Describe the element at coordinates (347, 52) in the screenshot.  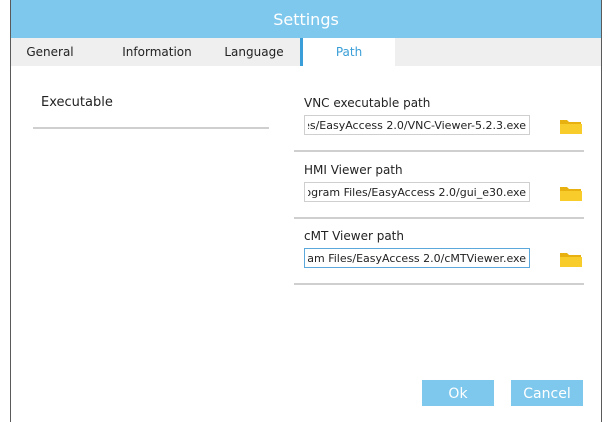
I see `tab-path: Path` at that location.